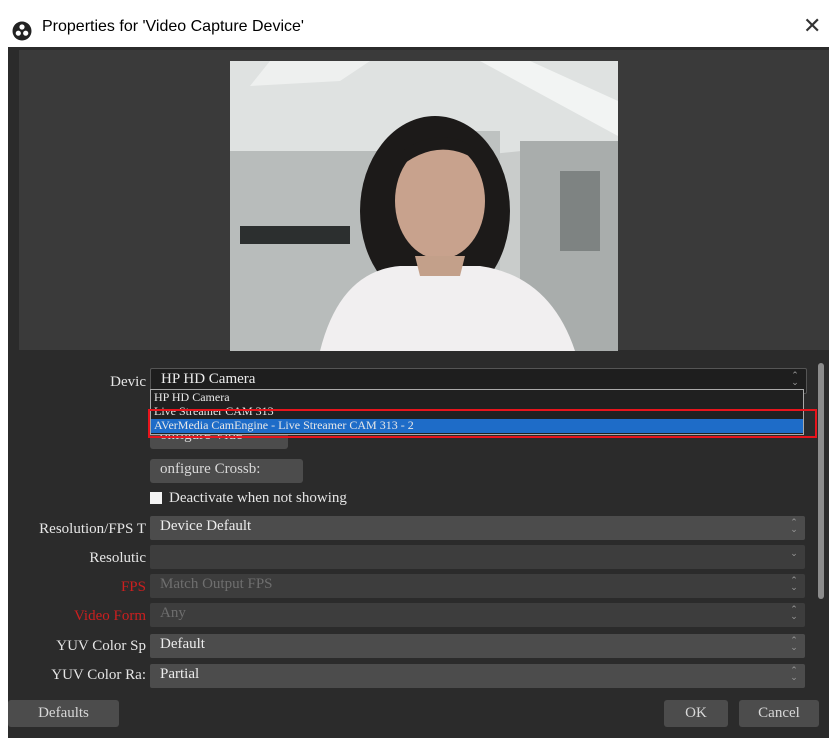 The height and width of the screenshot is (738, 829). Describe the element at coordinates (477, 528) in the screenshot. I see `resolution-fps-type-select: Device Default ⌃ ⌄` at that location.